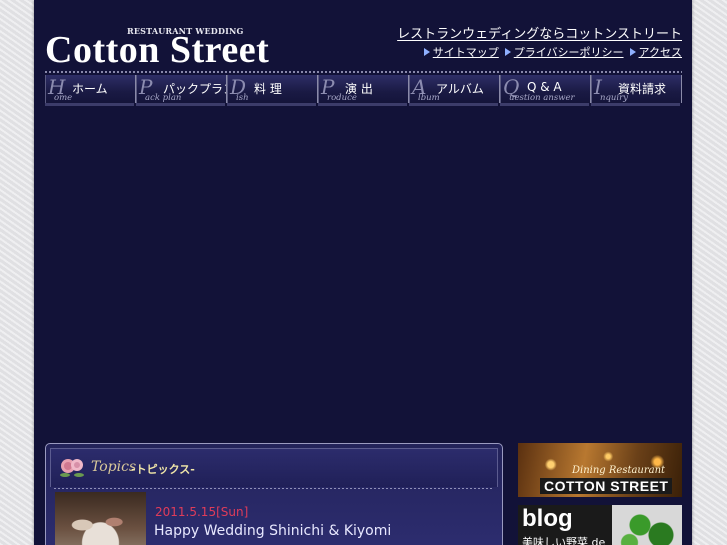  Describe the element at coordinates (100, 518) in the screenshot. I see `topic-thumbnail` at that location.